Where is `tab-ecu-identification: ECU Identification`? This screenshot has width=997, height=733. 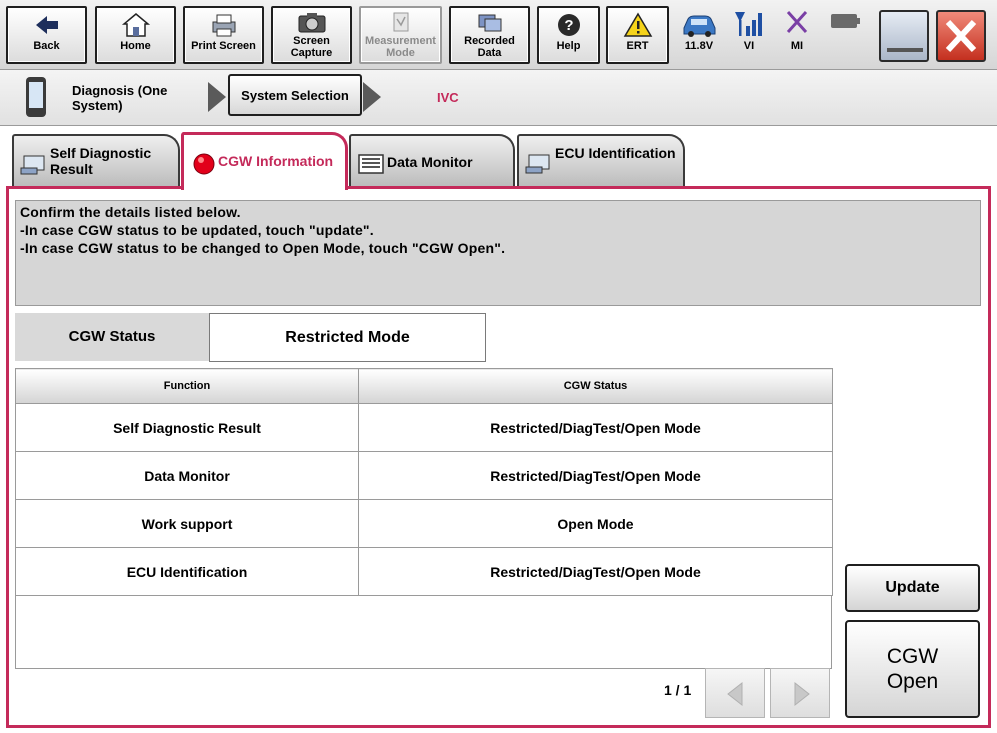 tab-ecu-identification: ECU Identification is located at coordinates (601, 160).